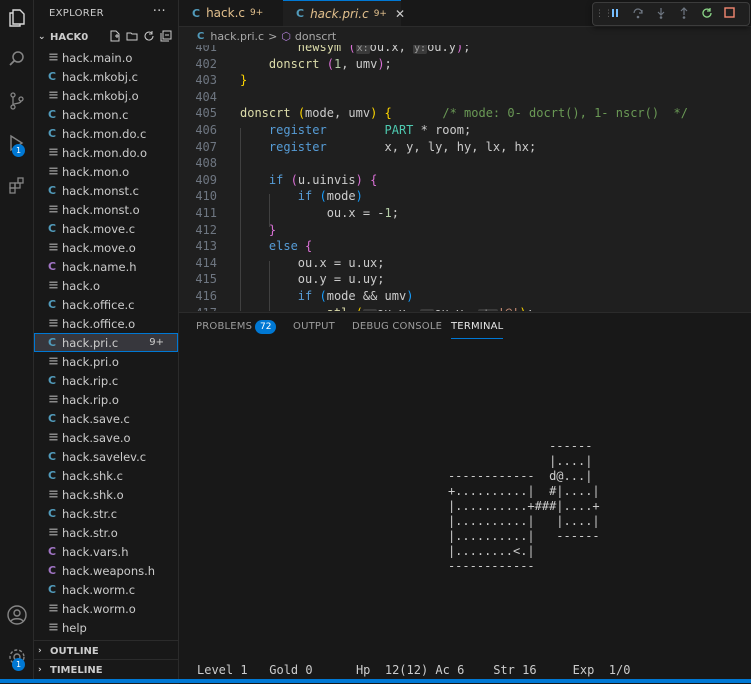 The image size is (751, 684). I want to click on file-item: Chack.vars.h, so click(106, 551).